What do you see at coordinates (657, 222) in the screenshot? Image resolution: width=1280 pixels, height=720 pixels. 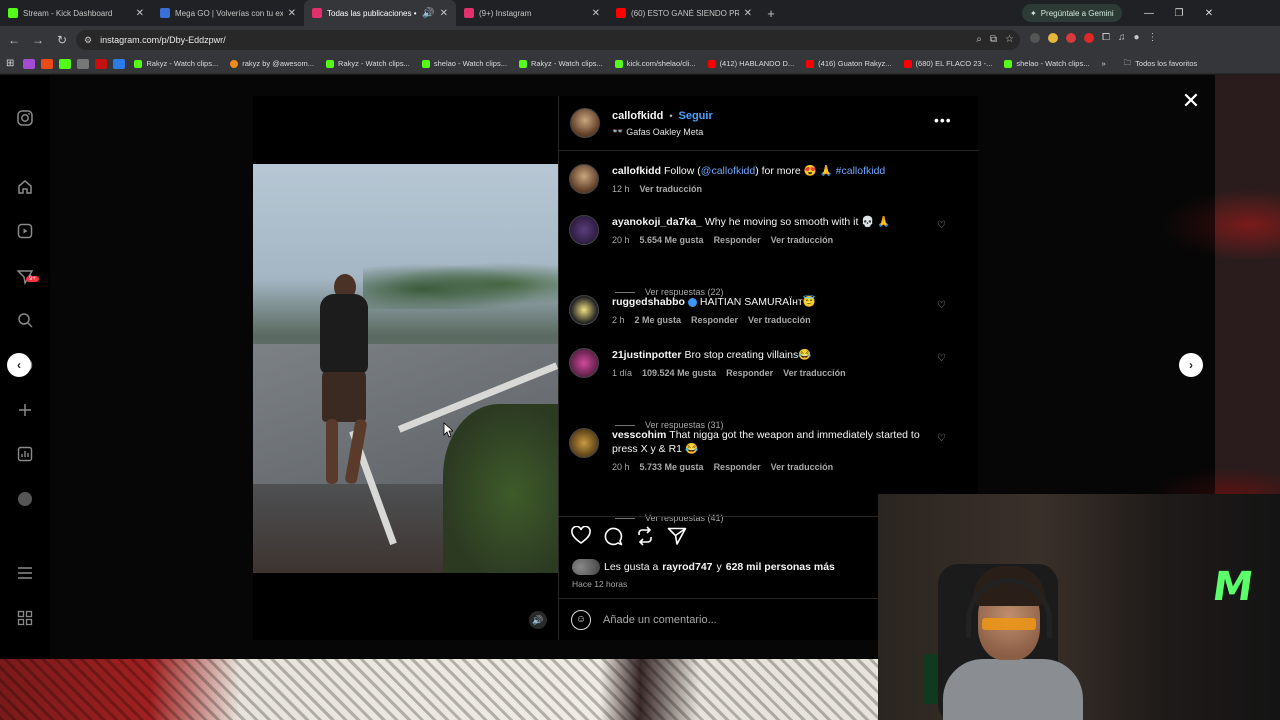 I see `comment-username: ayanokoji_da7ka_` at bounding box center [657, 222].